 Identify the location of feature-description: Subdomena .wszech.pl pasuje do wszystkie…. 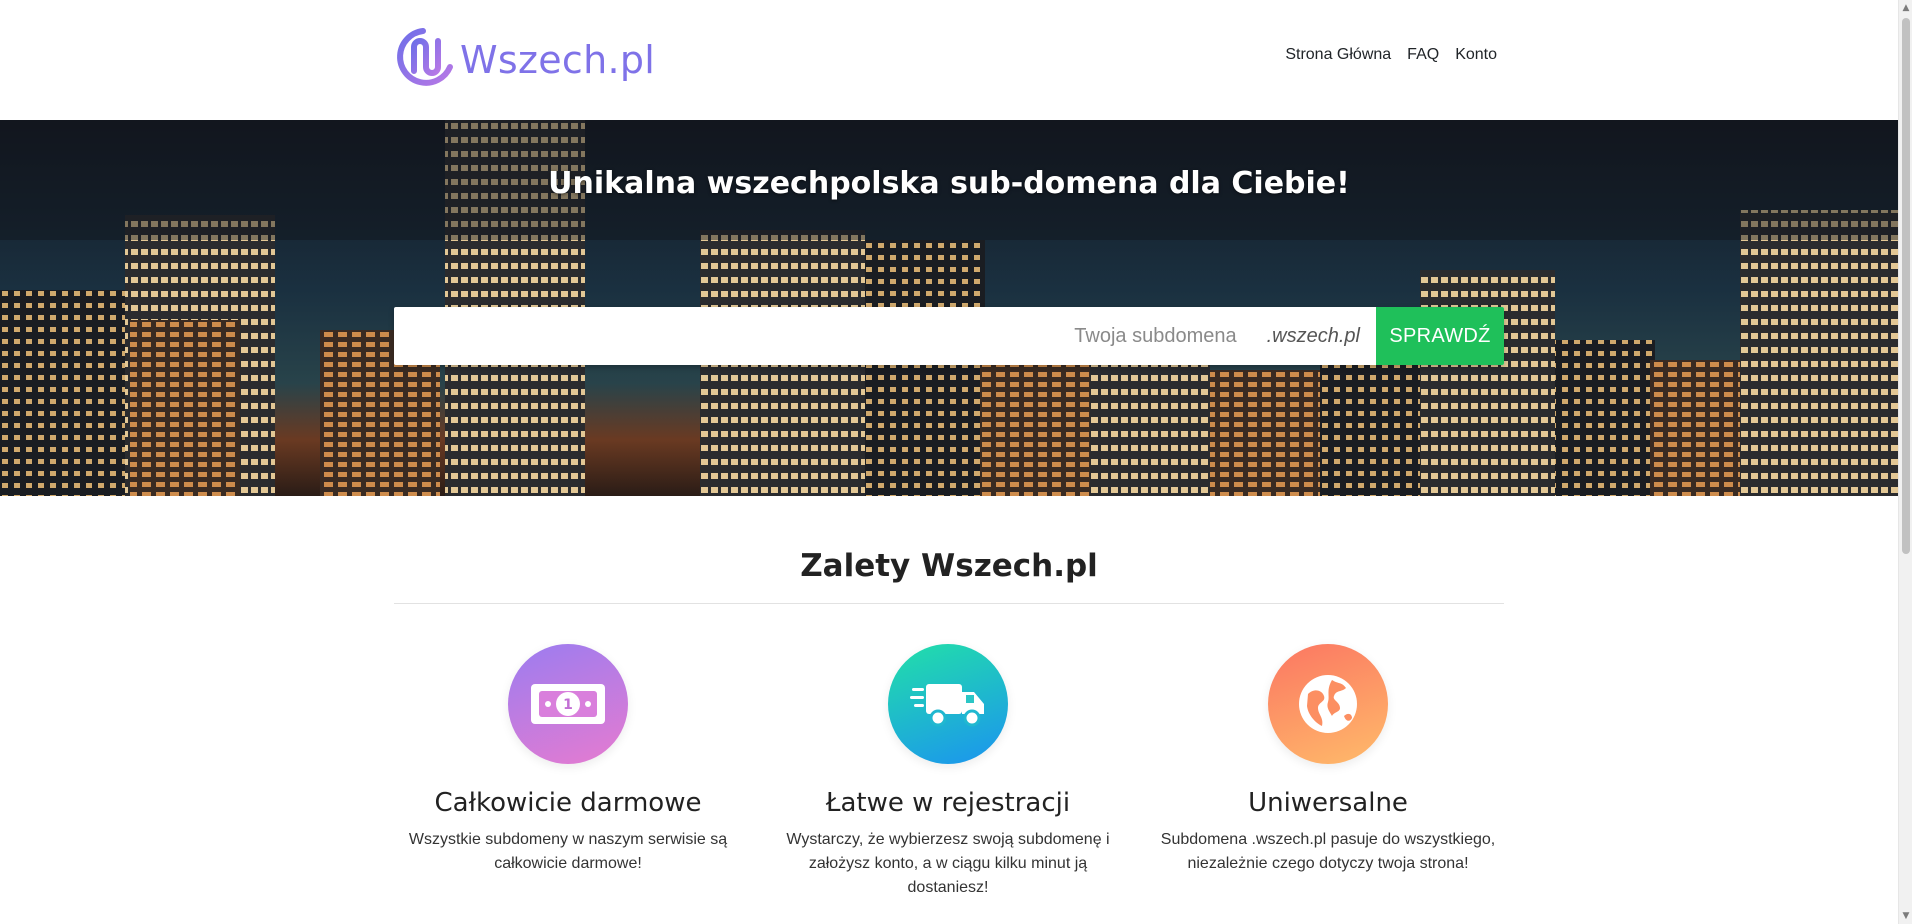
(1328, 851).